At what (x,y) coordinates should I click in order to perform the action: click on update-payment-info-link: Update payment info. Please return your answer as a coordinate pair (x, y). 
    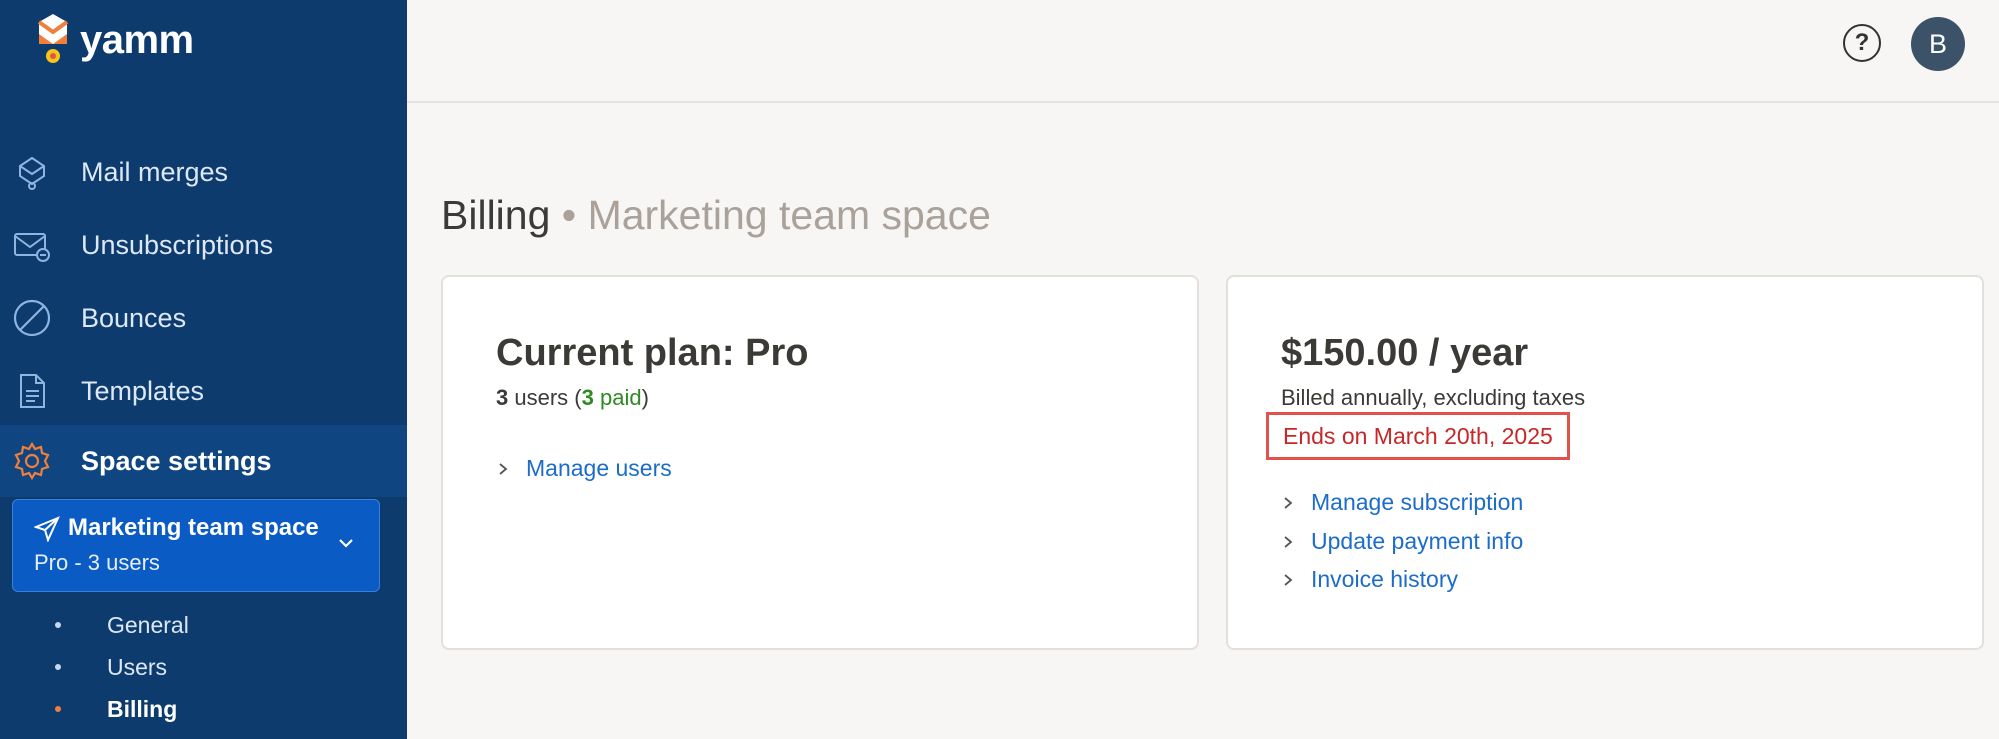
    Looking at the image, I should click on (1402, 541).